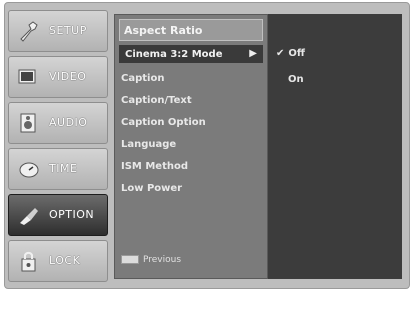 This screenshot has height=309, width=417. What do you see at coordinates (65, 260) in the screenshot?
I see `sidebar-item-label: LOCK` at bounding box center [65, 260].